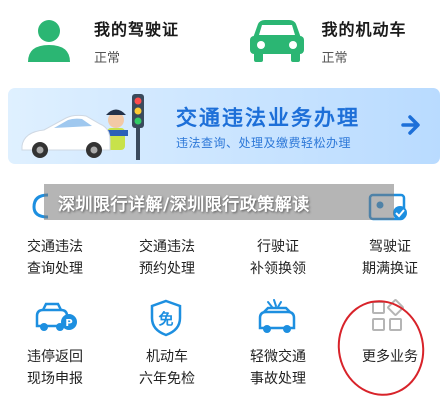 The height and width of the screenshot is (405, 447). What do you see at coordinates (49, 41) in the screenshot?
I see `user-icon` at bounding box center [49, 41].